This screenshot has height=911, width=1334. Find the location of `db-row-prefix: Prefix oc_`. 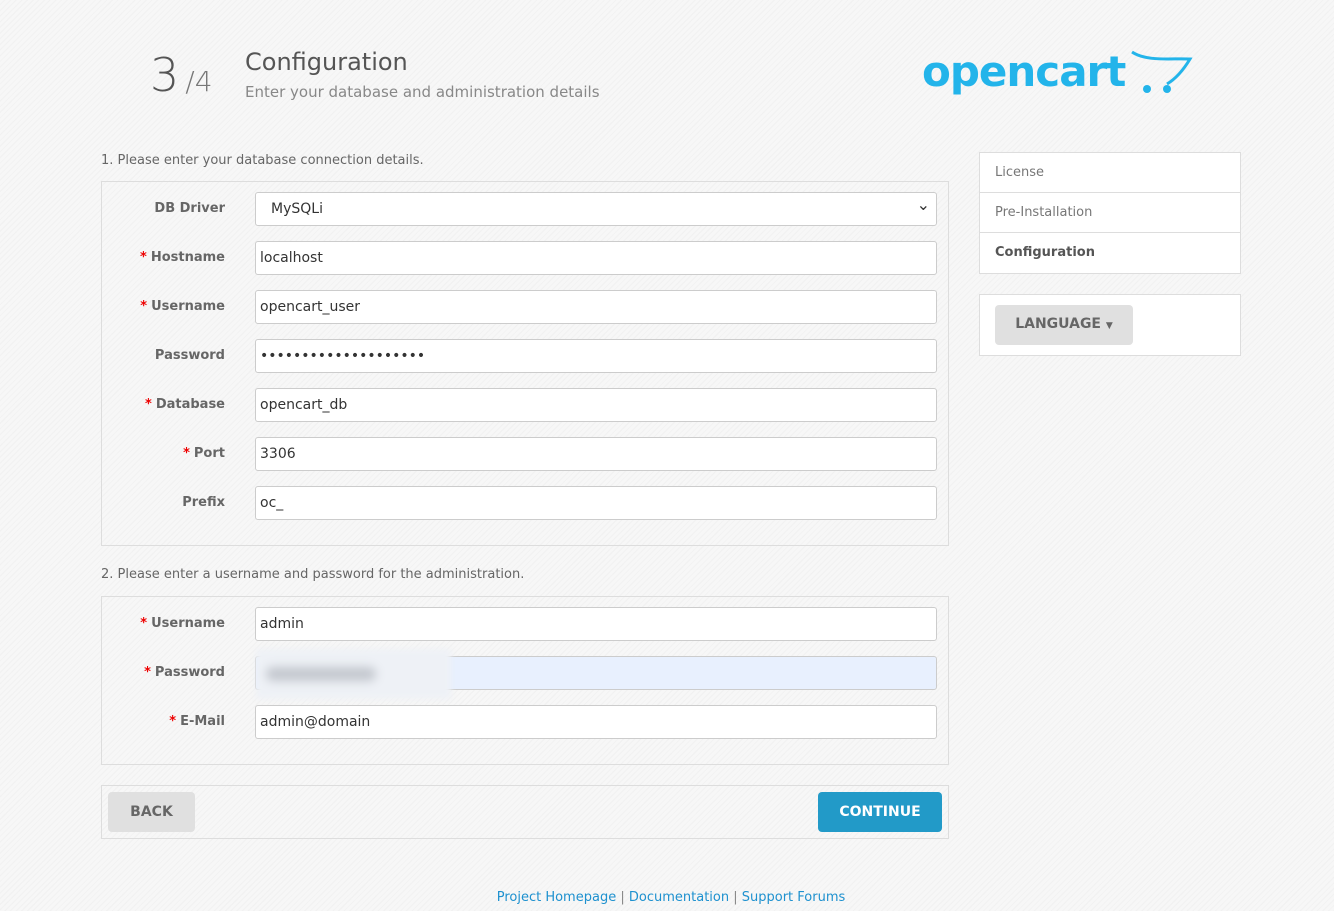

db-row-prefix: Prefix oc_ is located at coordinates (525, 503).